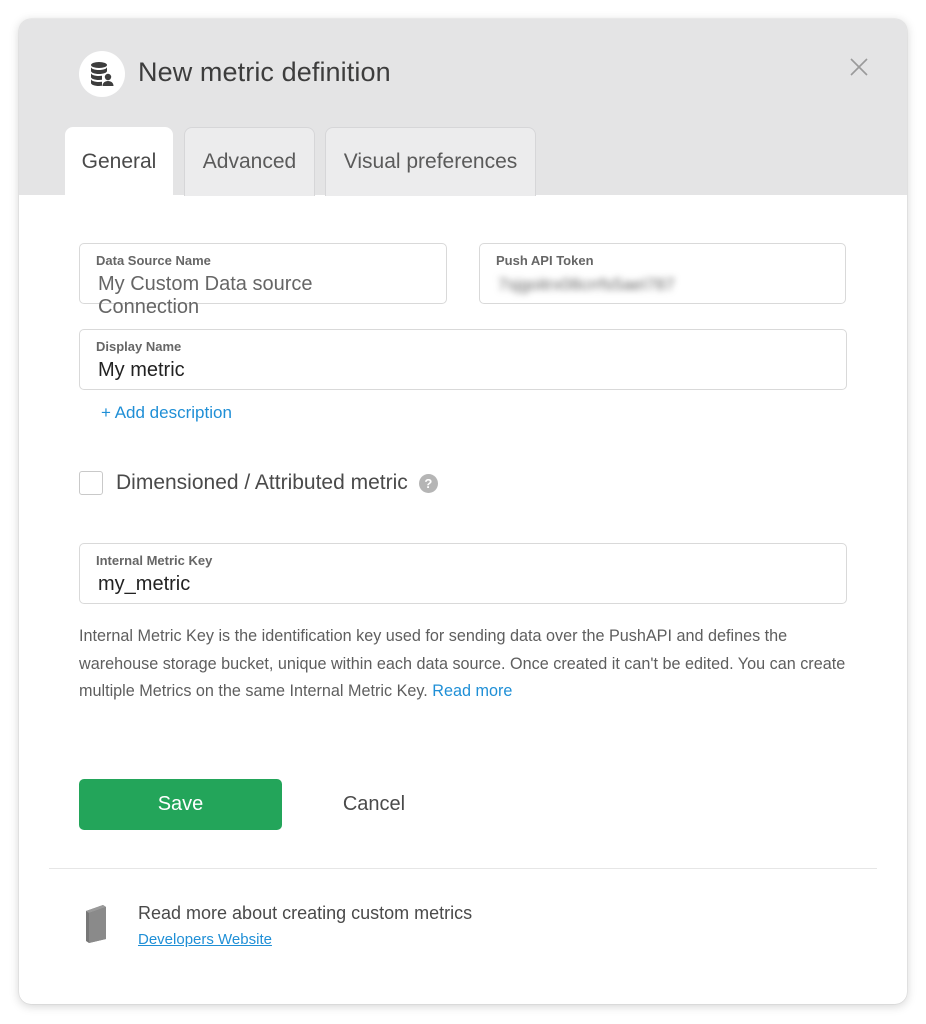 The image size is (926, 1024). What do you see at coordinates (91, 483) in the screenshot?
I see `dimensioned-metric-checkbox` at bounding box center [91, 483].